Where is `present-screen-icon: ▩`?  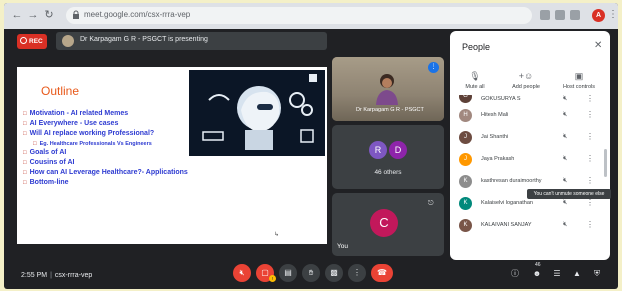
present-screen-icon: ▩ is located at coordinates (334, 272).